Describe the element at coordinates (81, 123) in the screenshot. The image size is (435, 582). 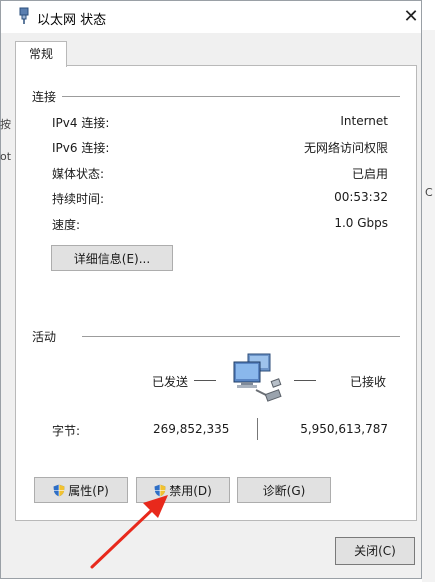
I see `ipv4-label: IPv4 连接:` at that location.